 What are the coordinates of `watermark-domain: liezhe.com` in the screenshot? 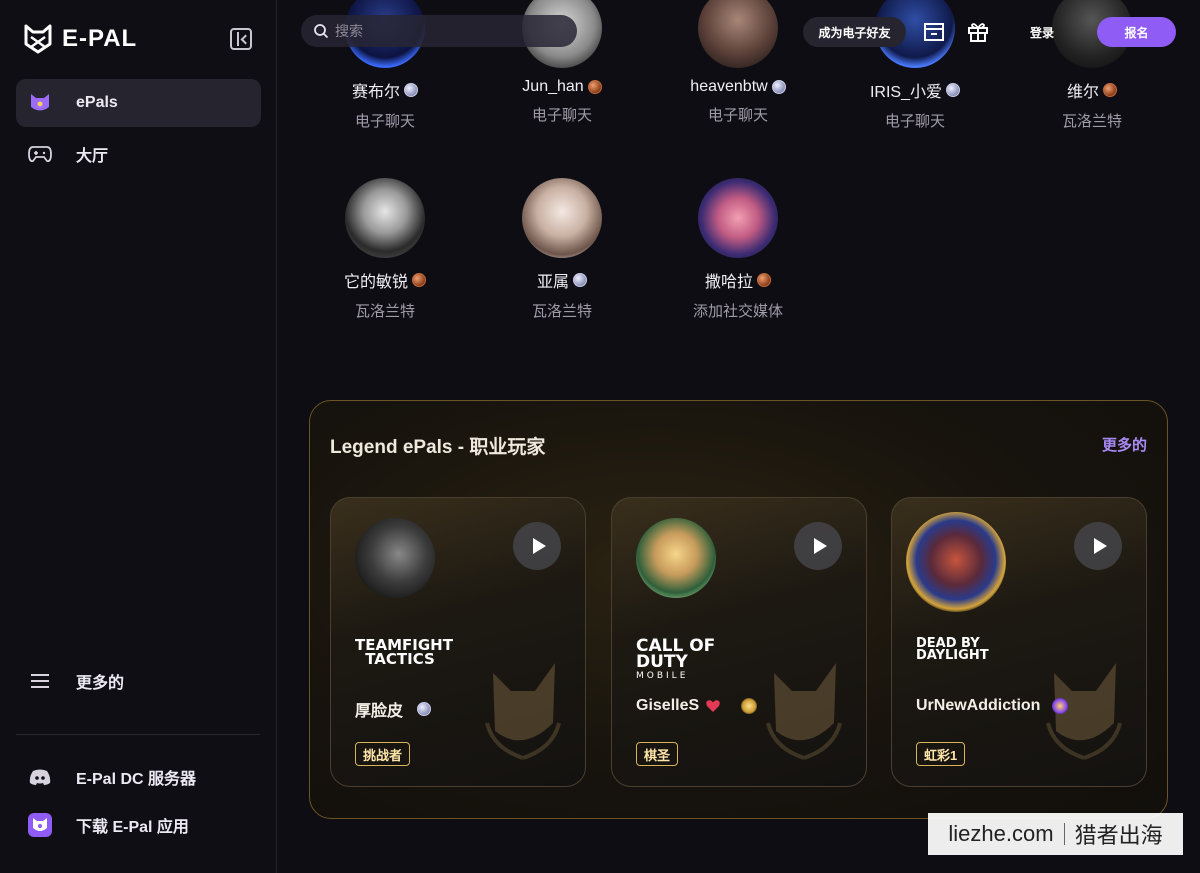 It's located at (1001, 833).